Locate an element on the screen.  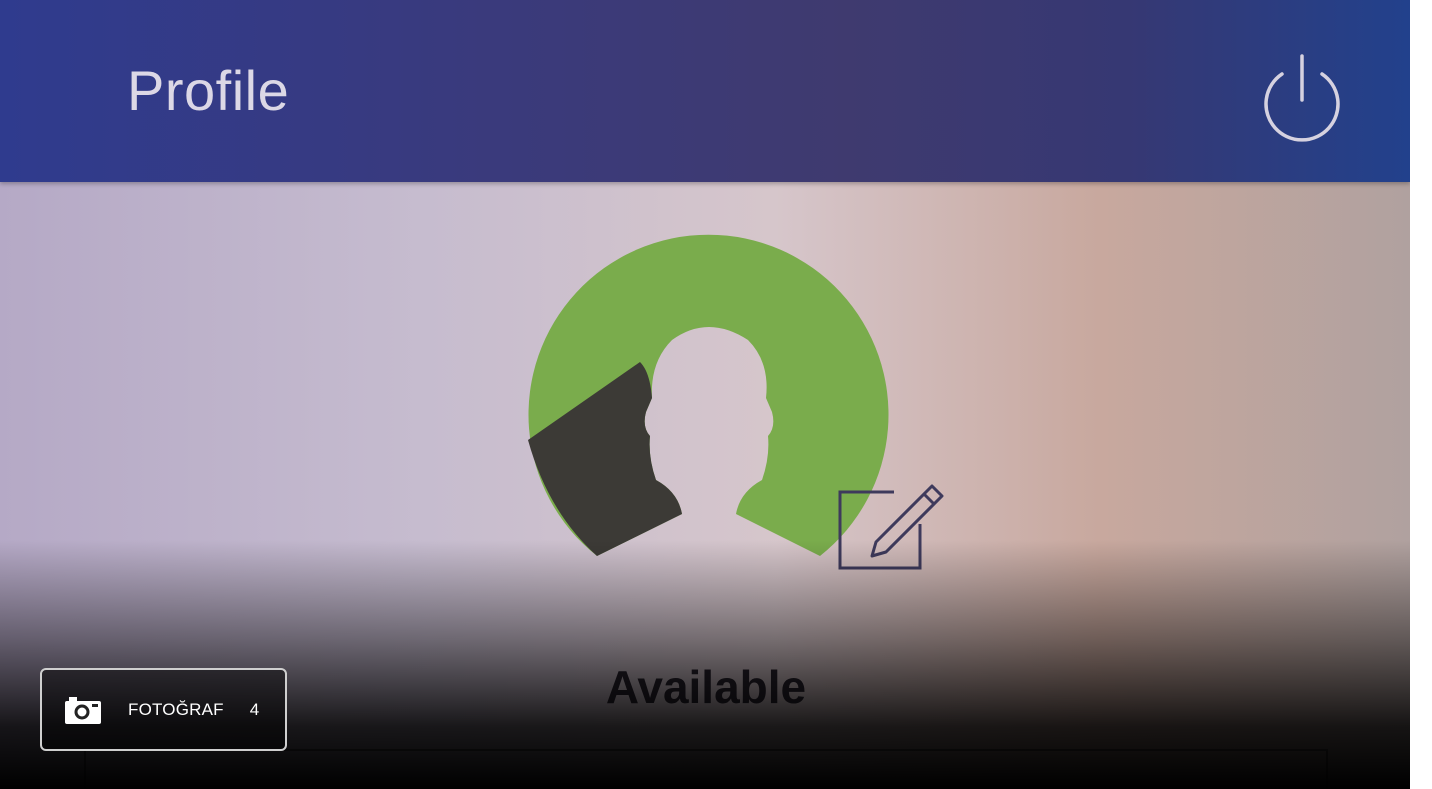
photo-label: FOTOĞRAF is located at coordinates (176, 709).